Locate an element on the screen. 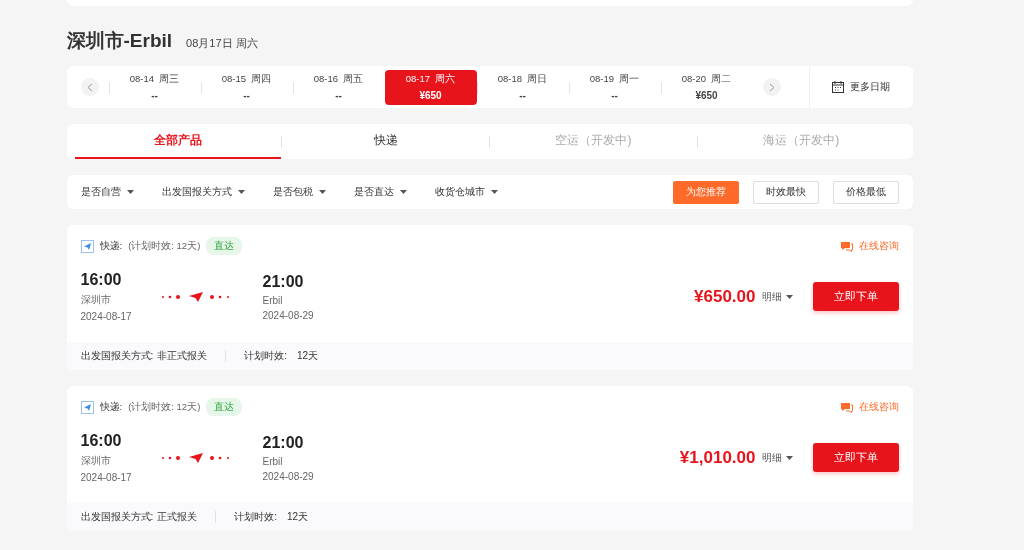 This screenshot has height=550, width=1024. next-button is located at coordinates (771, 87).